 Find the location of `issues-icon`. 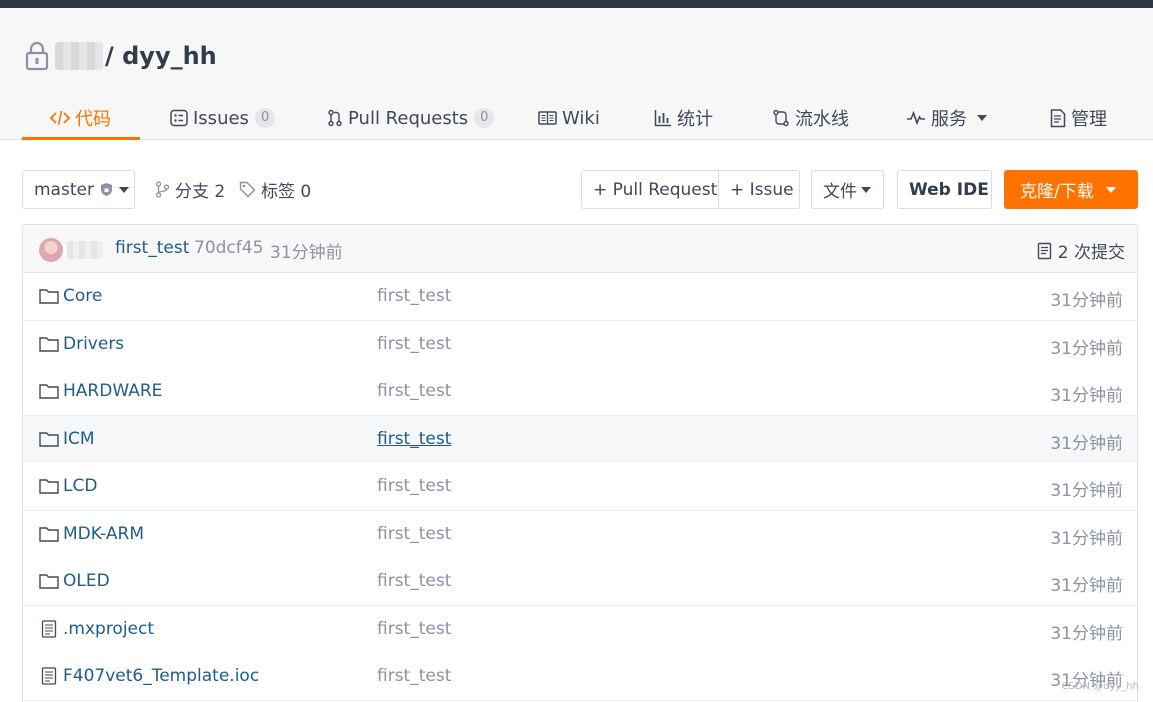

issues-icon is located at coordinates (179, 118).